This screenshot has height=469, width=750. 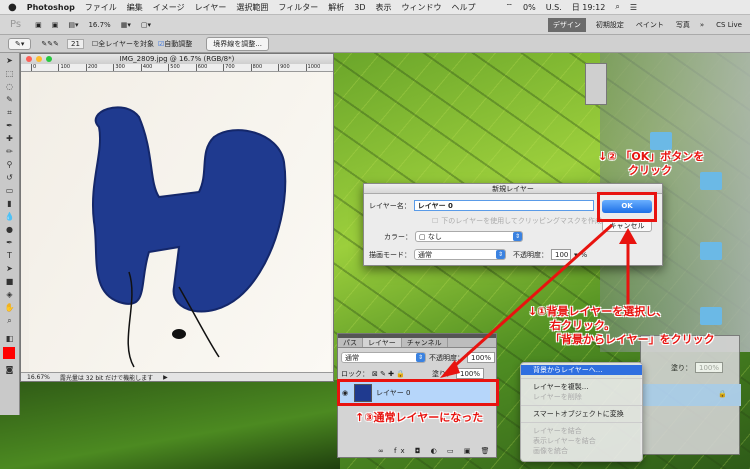 What do you see at coordinates (632, 339) in the screenshot?
I see `annotation-step1-line3: 「背景からレイヤー」をクリック` at bounding box center [632, 339].